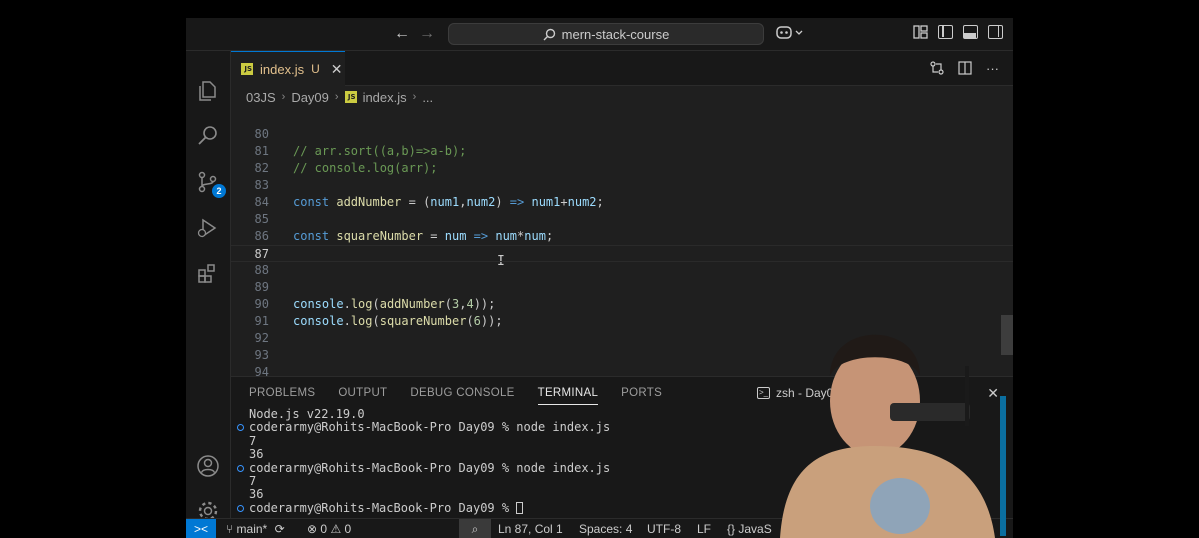 This screenshot has width=1199, height=538. What do you see at coordinates (279, 529) in the screenshot?
I see `sync-icon: ⟳` at bounding box center [279, 529].